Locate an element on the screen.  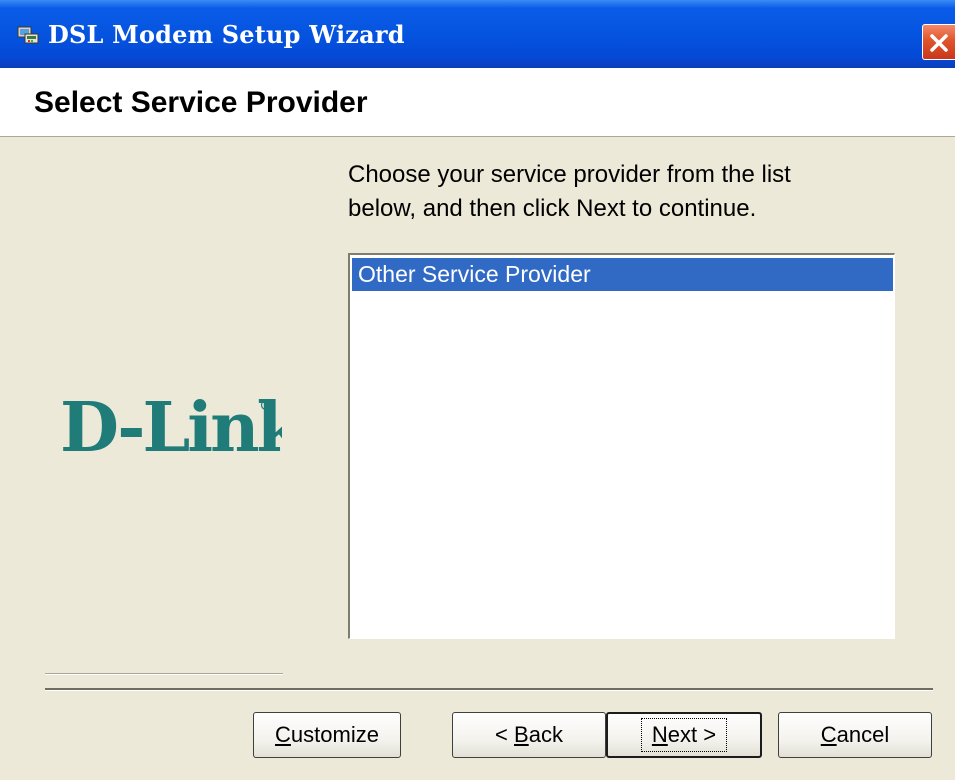
customize-button: Customize is located at coordinates (327, 735).